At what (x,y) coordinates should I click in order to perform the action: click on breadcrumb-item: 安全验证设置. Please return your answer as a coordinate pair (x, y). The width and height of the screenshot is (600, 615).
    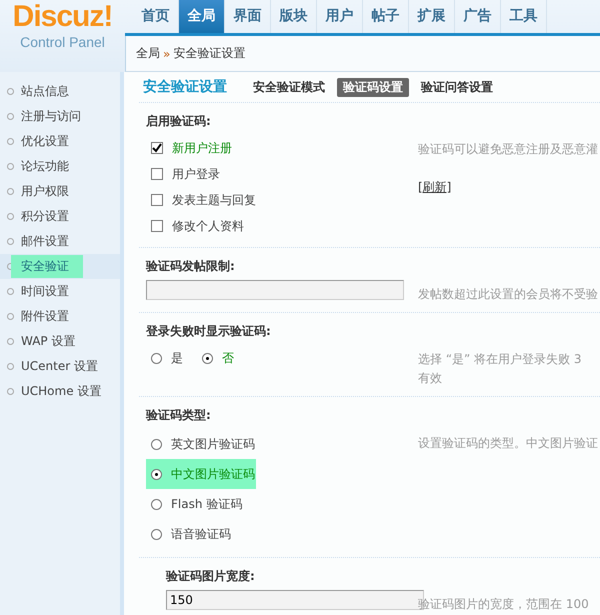
    Looking at the image, I should click on (209, 53).